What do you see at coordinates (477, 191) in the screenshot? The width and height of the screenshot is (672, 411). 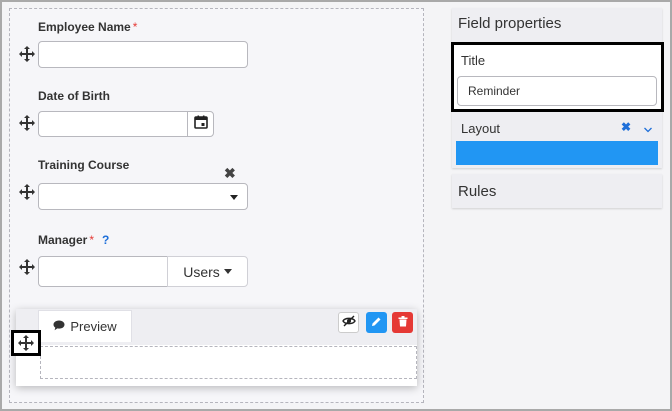 I see `rules-header: Rules` at bounding box center [477, 191].